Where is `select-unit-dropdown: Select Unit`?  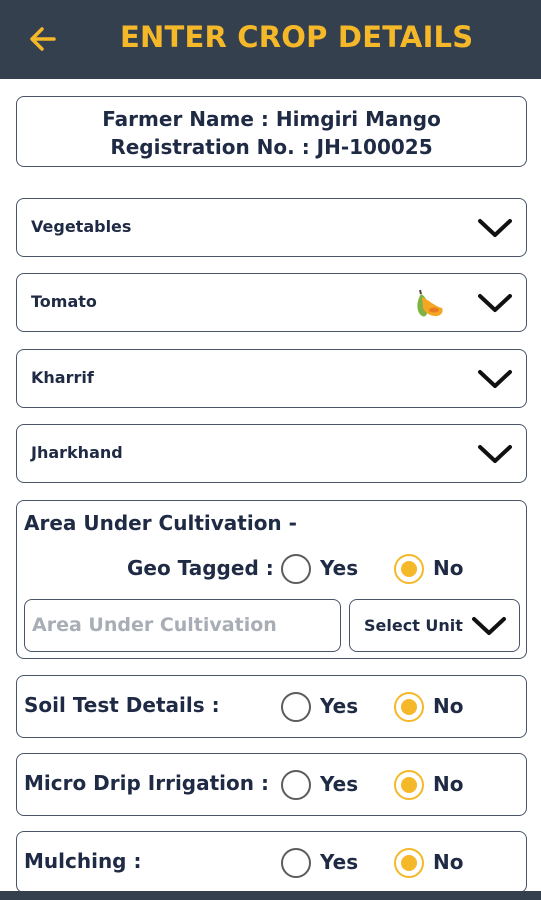 select-unit-dropdown: Select Unit is located at coordinates (434, 625).